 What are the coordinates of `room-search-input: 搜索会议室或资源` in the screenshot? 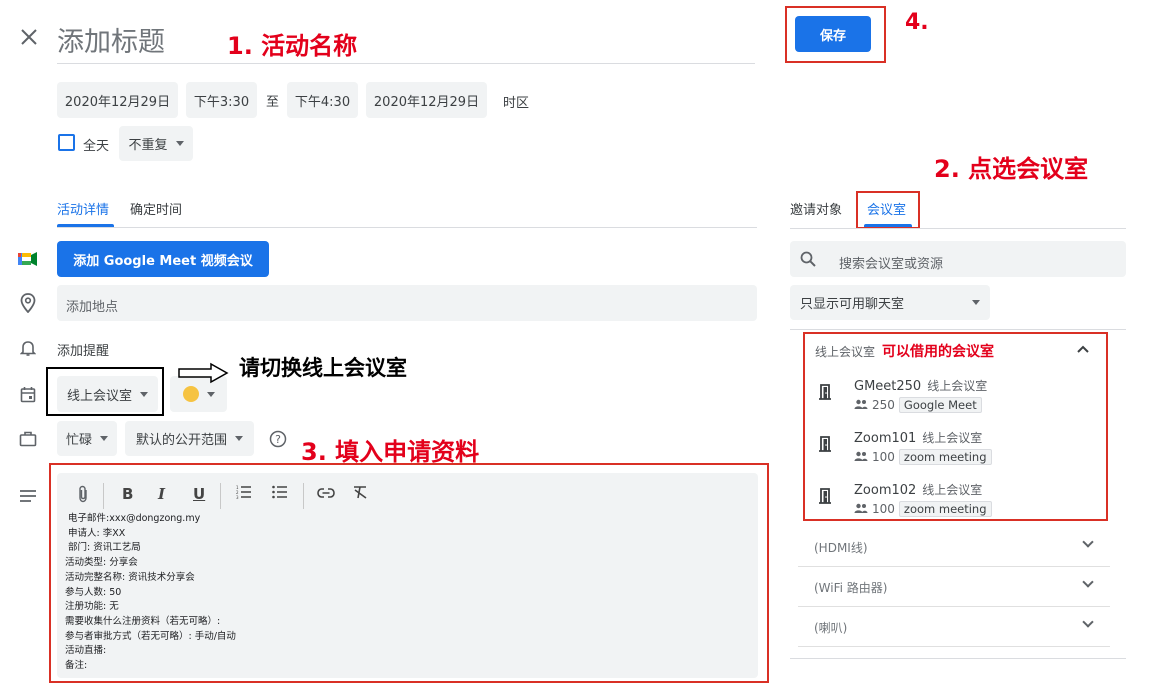 It's located at (958, 259).